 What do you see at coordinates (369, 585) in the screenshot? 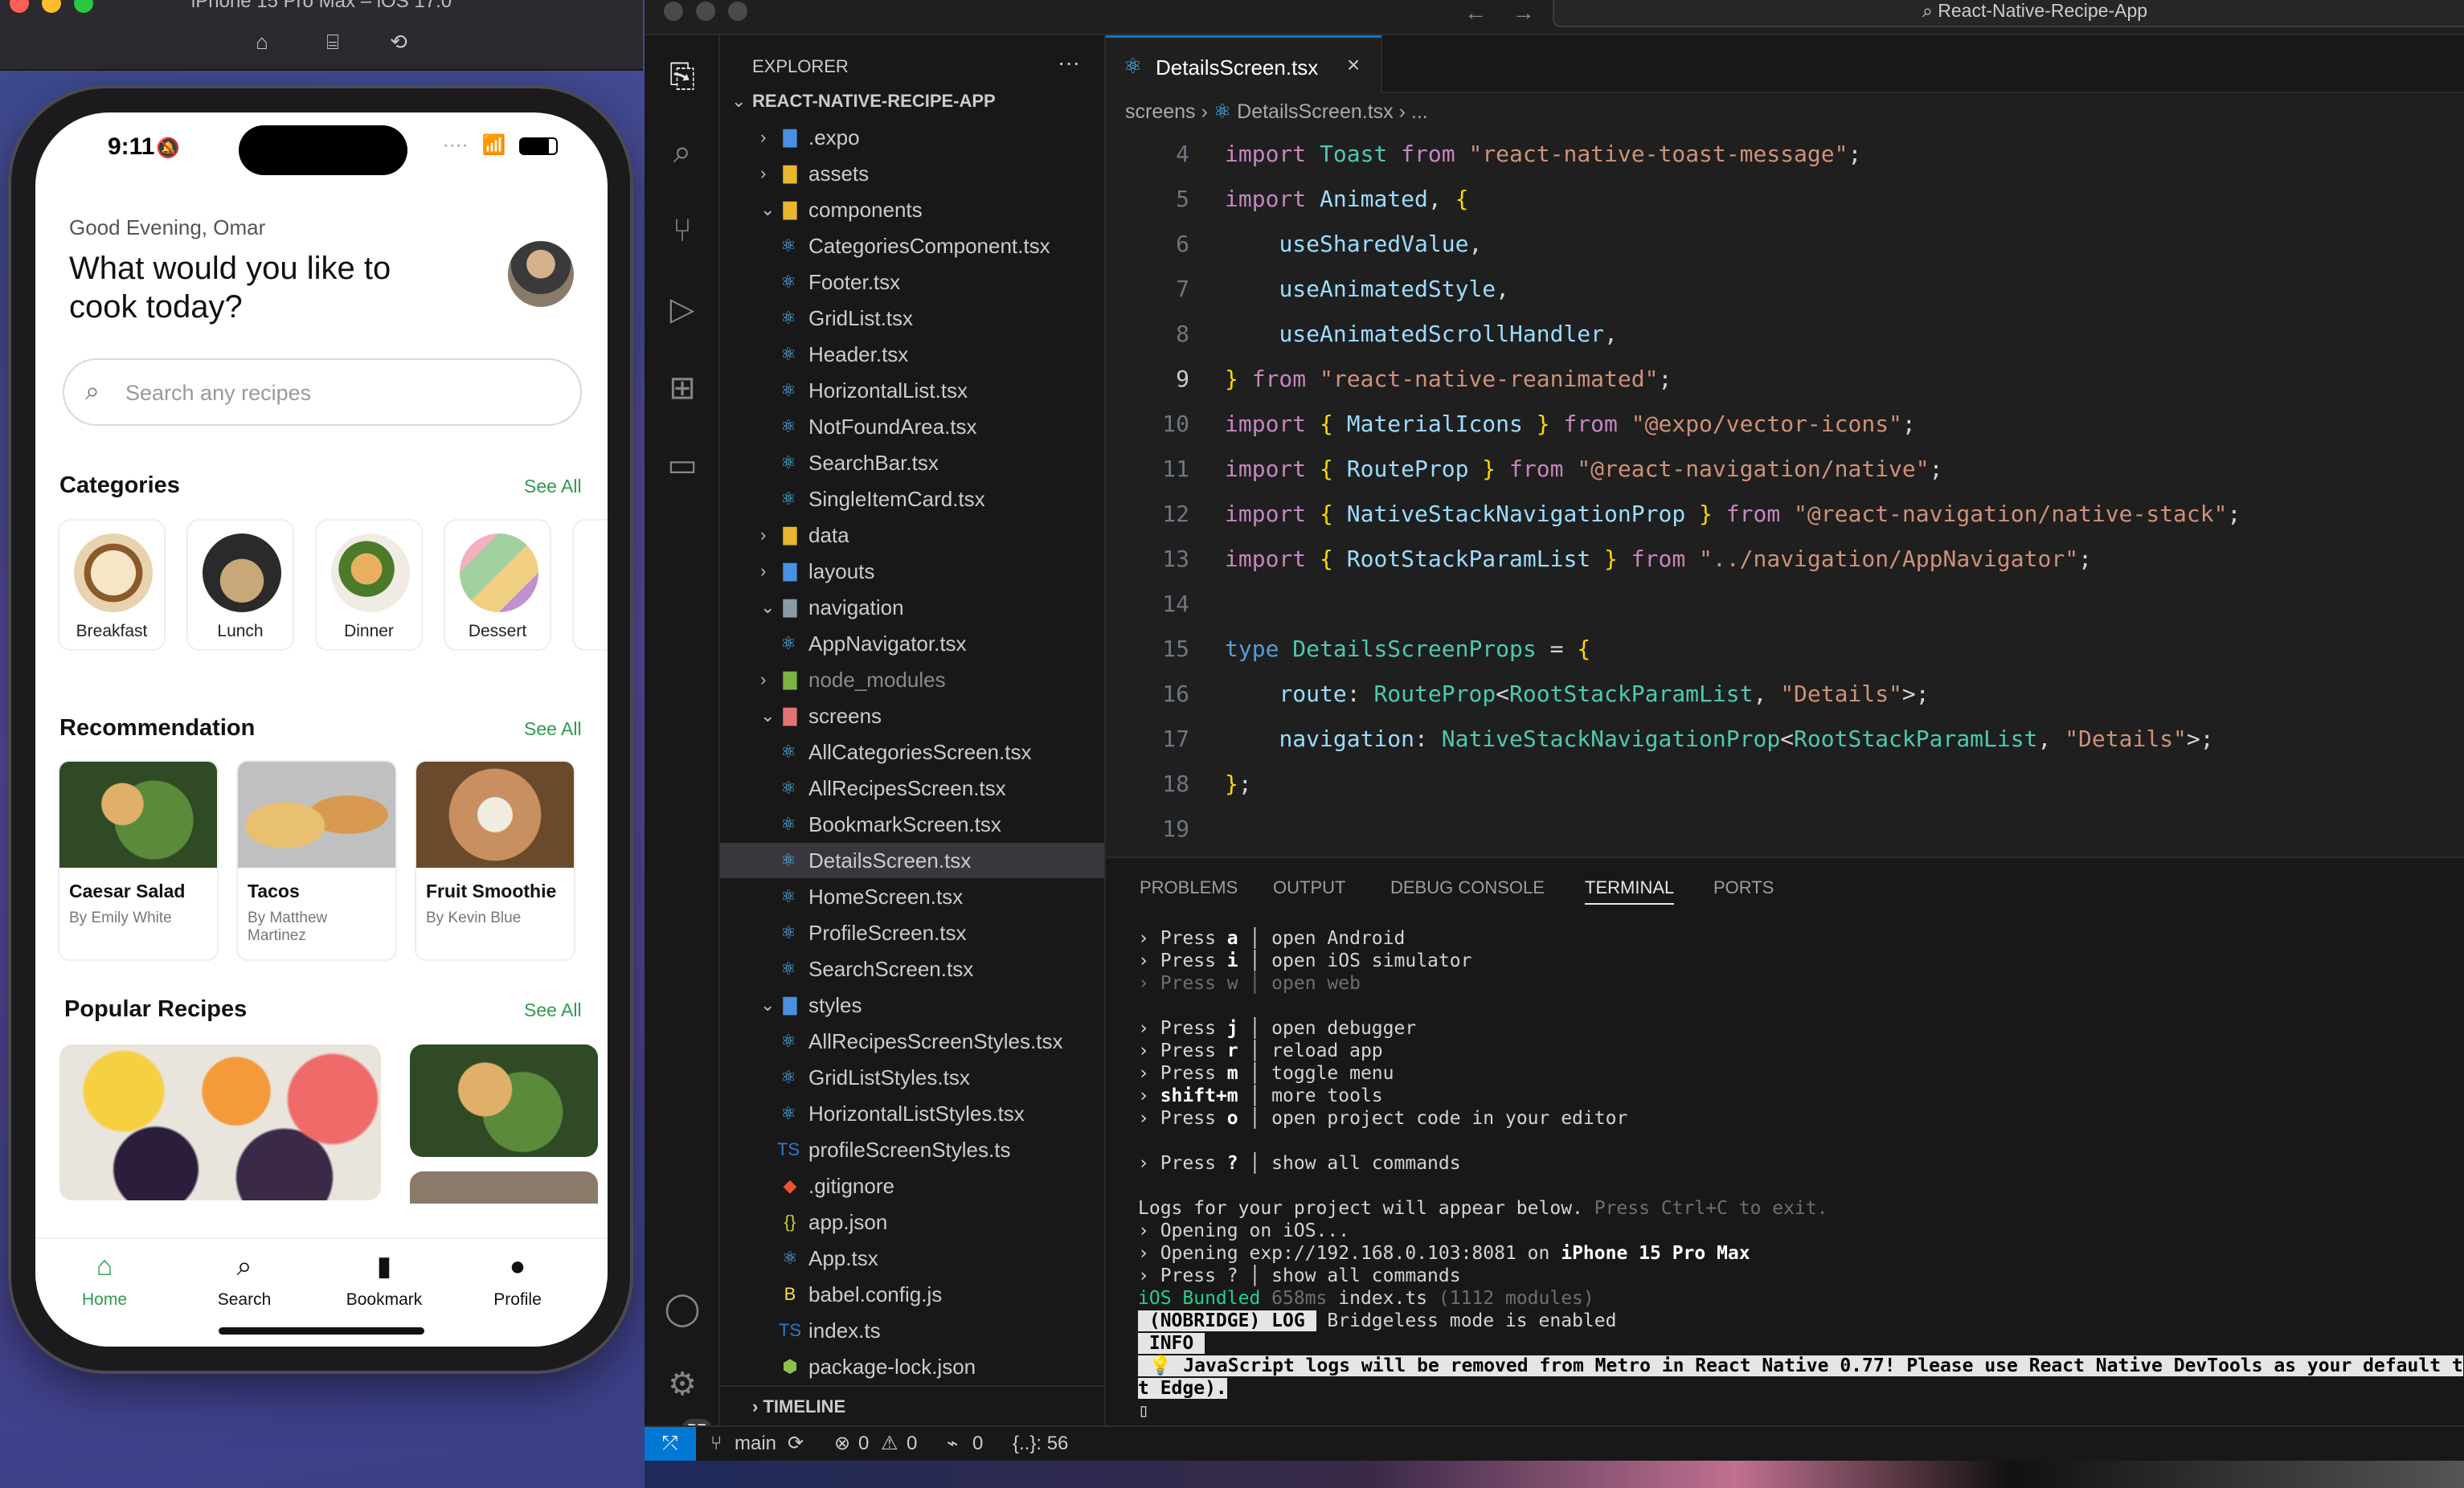
I see `category-card: Dinner` at bounding box center [369, 585].